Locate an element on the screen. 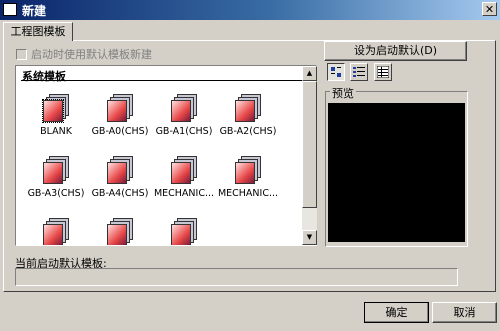 The height and width of the screenshot is (331, 500). template-item: GB-A1(CHS) is located at coordinates (184, 115).